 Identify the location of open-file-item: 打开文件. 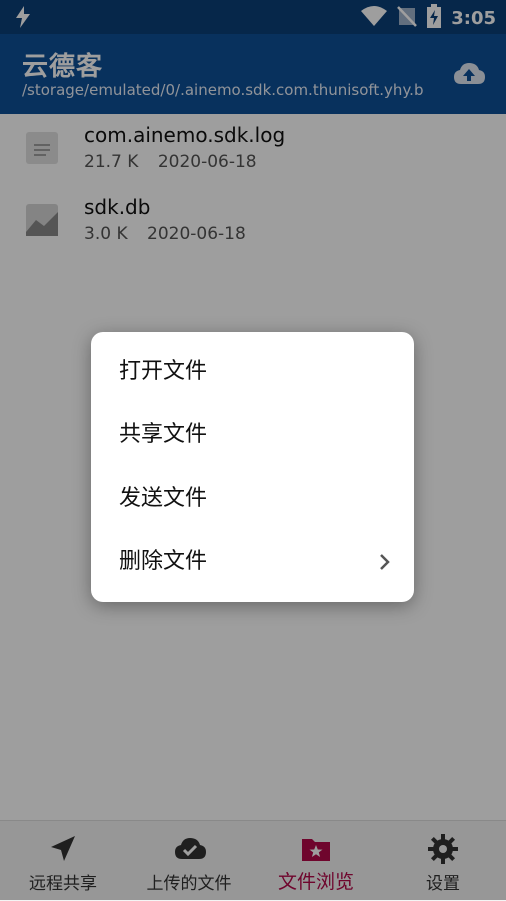
(163, 372).